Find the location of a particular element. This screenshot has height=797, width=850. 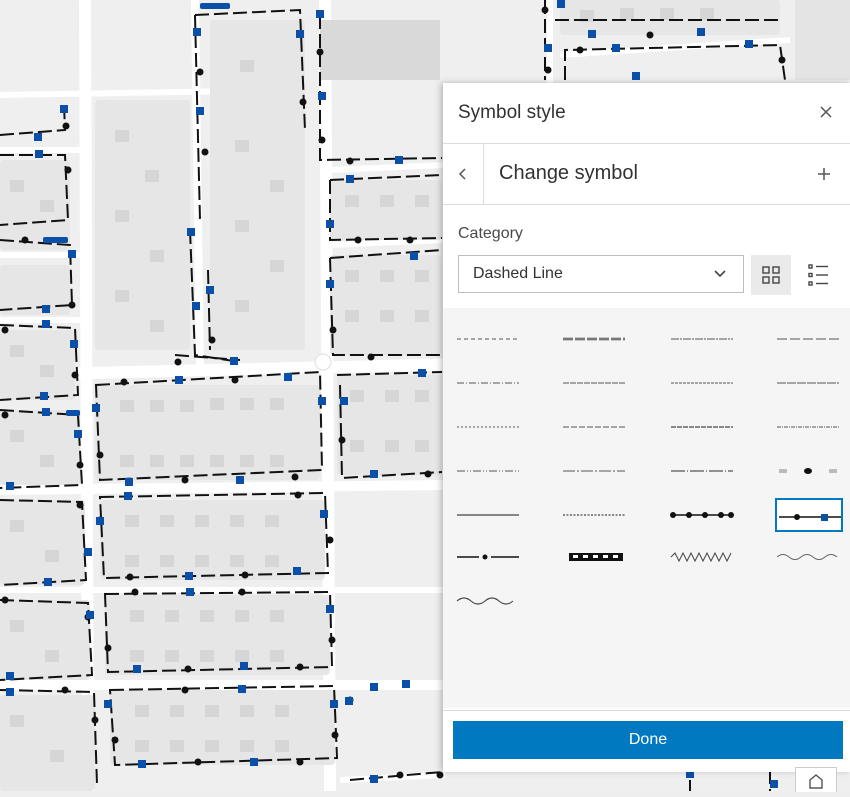

symbol-swatch-dash-dot-dot is located at coordinates (489, 471).